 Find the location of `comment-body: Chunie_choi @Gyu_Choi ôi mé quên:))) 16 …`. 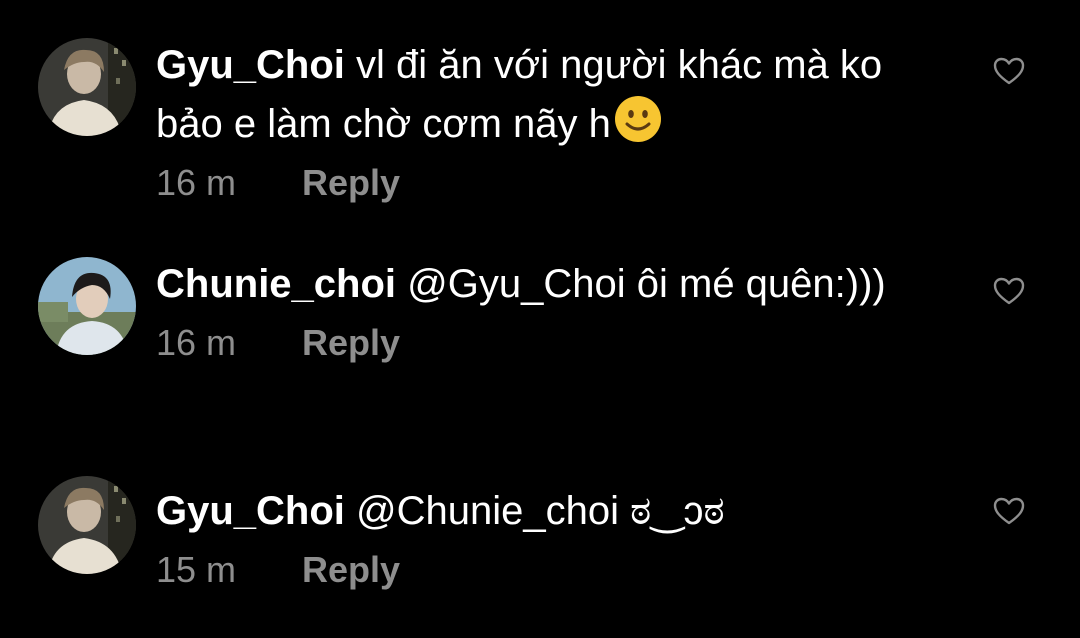

comment-body: Chunie_choi @Gyu_Choi ôi mé quên:))) 16 … is located at coordinates (556, 309).